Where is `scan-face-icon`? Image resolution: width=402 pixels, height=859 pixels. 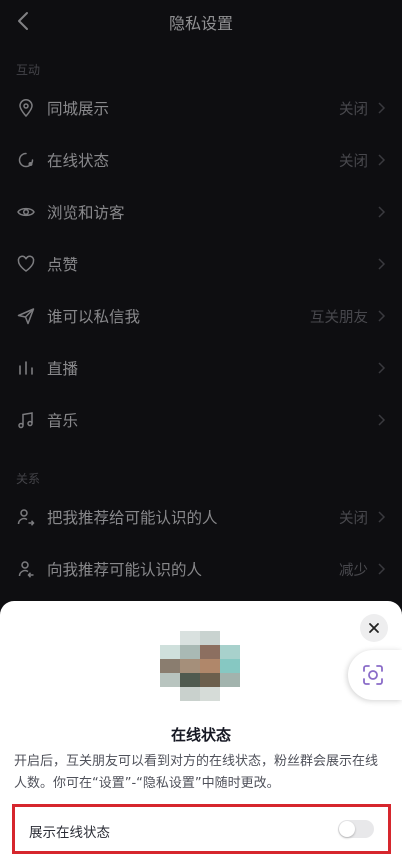 scan-face-icon is located at coordinates (373, 675).